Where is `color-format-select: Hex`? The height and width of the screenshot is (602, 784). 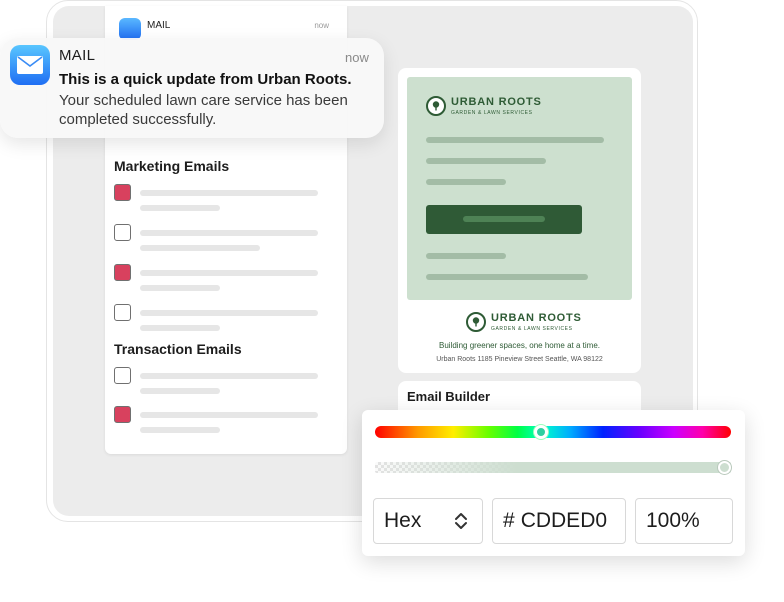
color-format-select: Hex is located at coordinates (428, 521).